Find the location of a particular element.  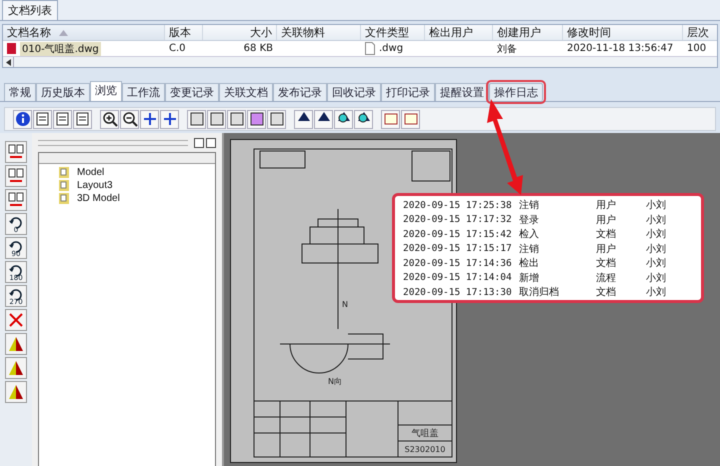

tab: 回收记录 is located at coordinates (354, 92).